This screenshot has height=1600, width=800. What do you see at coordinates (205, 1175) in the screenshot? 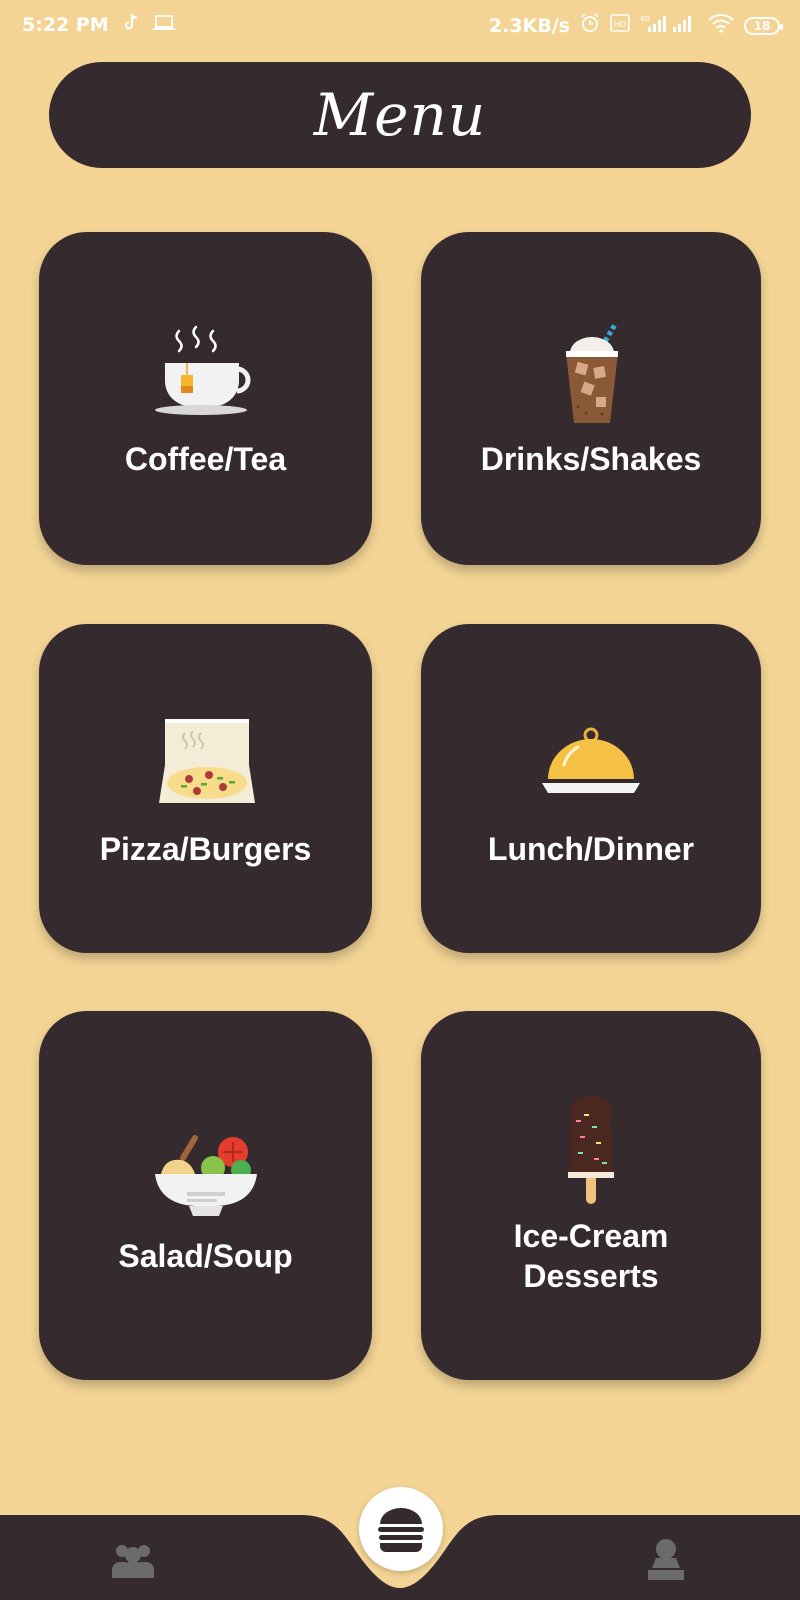
I see `salad-bowl-icon` at bounding box center [205, 1175].